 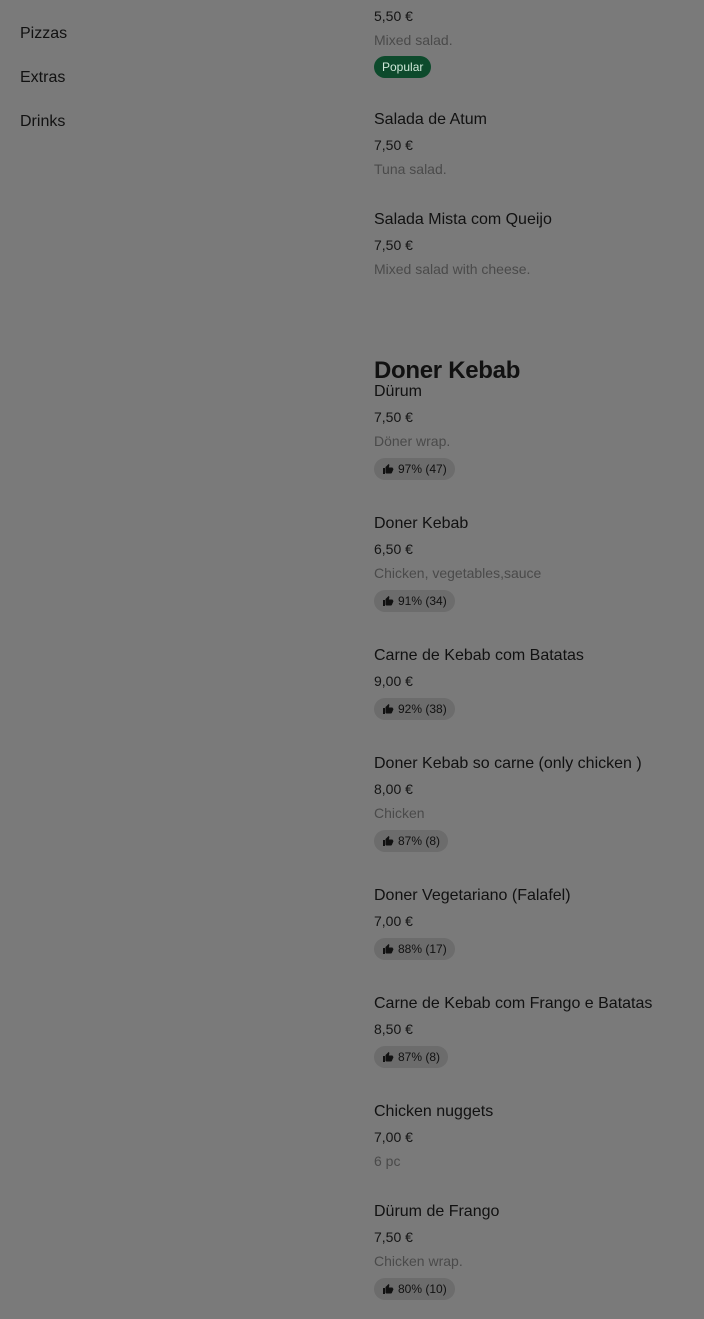 I want to click on item-name: Carne de Kebab com Batatas, so click(x=479, y=655).